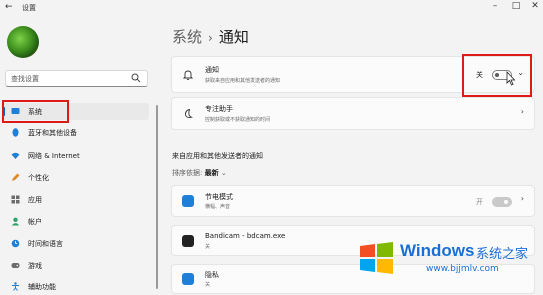 Image resolution: width=543 pixels, height=295 pixels. Describe the element at coordinates (76, 199) in the screenshot. I see `sidebar-item-apps: 应用` at that location.